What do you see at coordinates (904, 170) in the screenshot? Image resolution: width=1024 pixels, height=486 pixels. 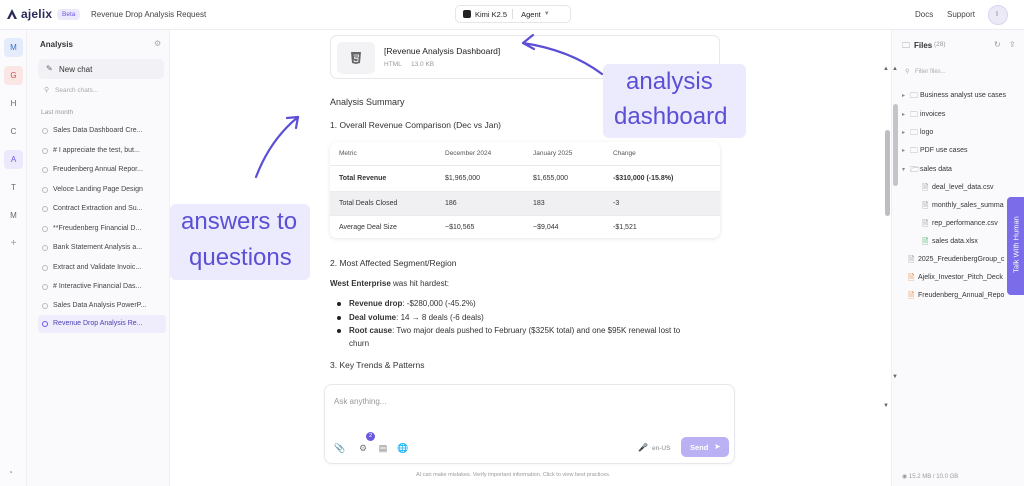 I see `chevron-down-icon: ▾` at bounding box center [904, 170].